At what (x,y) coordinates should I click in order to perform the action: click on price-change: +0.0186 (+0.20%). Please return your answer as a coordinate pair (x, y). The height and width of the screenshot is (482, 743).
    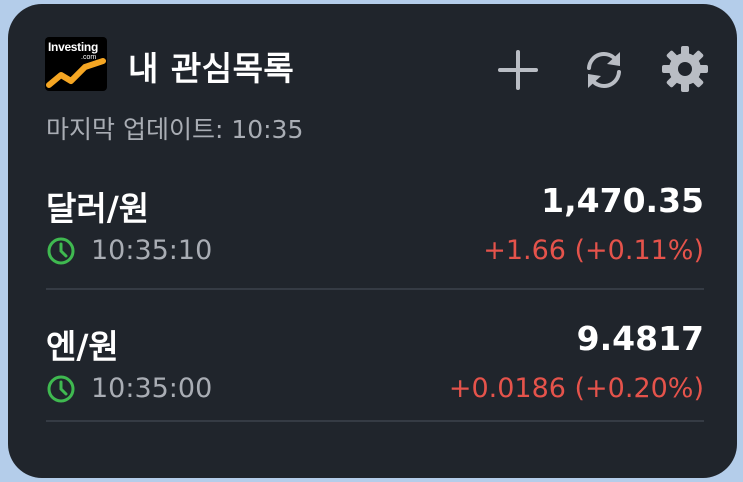
    Looking at the image, I should click on (576, 388).